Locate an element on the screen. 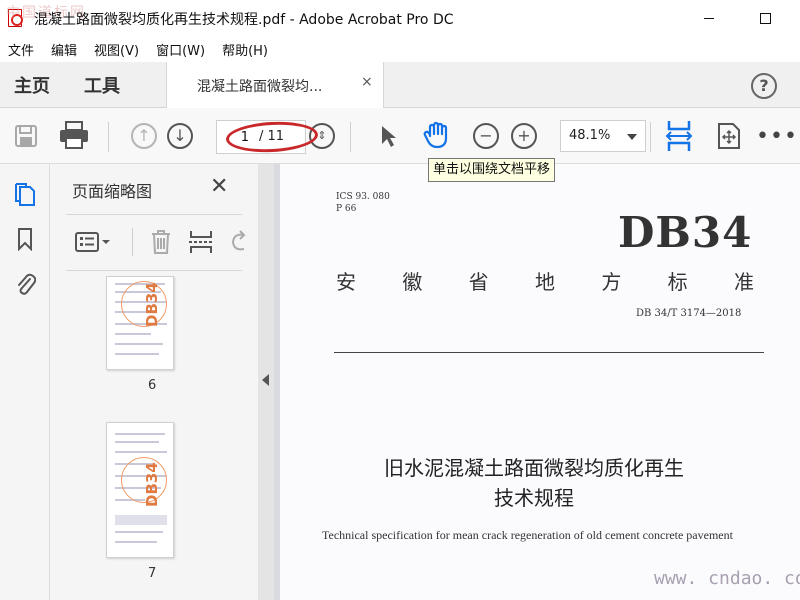  doc-standard-code: DB 34/T 3174—2018 is located at coordinates (689, 313).